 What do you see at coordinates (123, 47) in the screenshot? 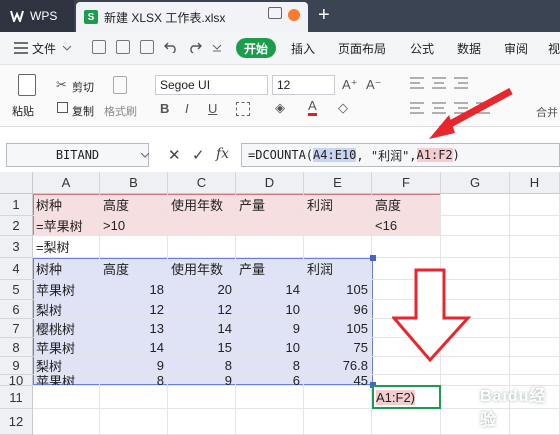
I see `print-icon` at bounding box center [123, 47].